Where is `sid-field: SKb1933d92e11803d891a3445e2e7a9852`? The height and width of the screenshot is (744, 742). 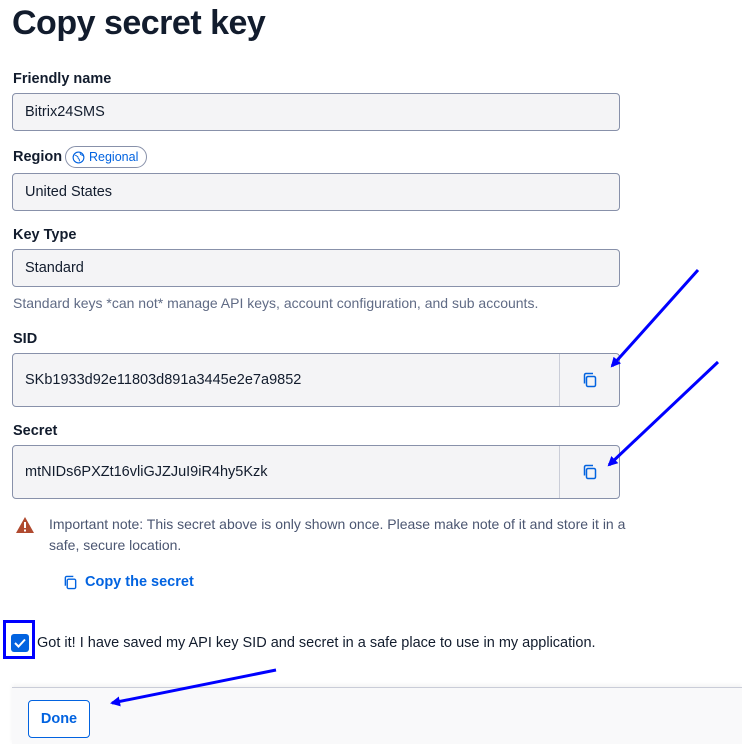
sid-field: SKb1933d92e11803d891a3445e2e7a9852 is located at coordinates (316, 380).